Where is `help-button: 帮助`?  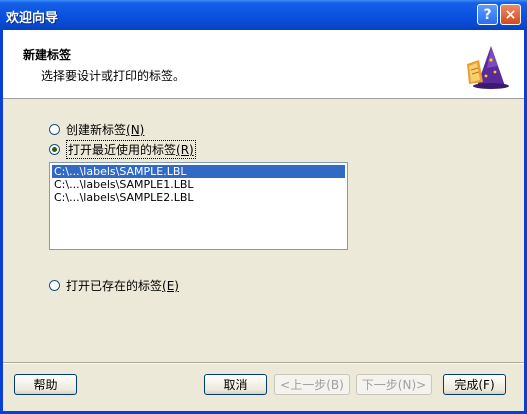
help-button: 帮助 is located at coordinates (45, 384).